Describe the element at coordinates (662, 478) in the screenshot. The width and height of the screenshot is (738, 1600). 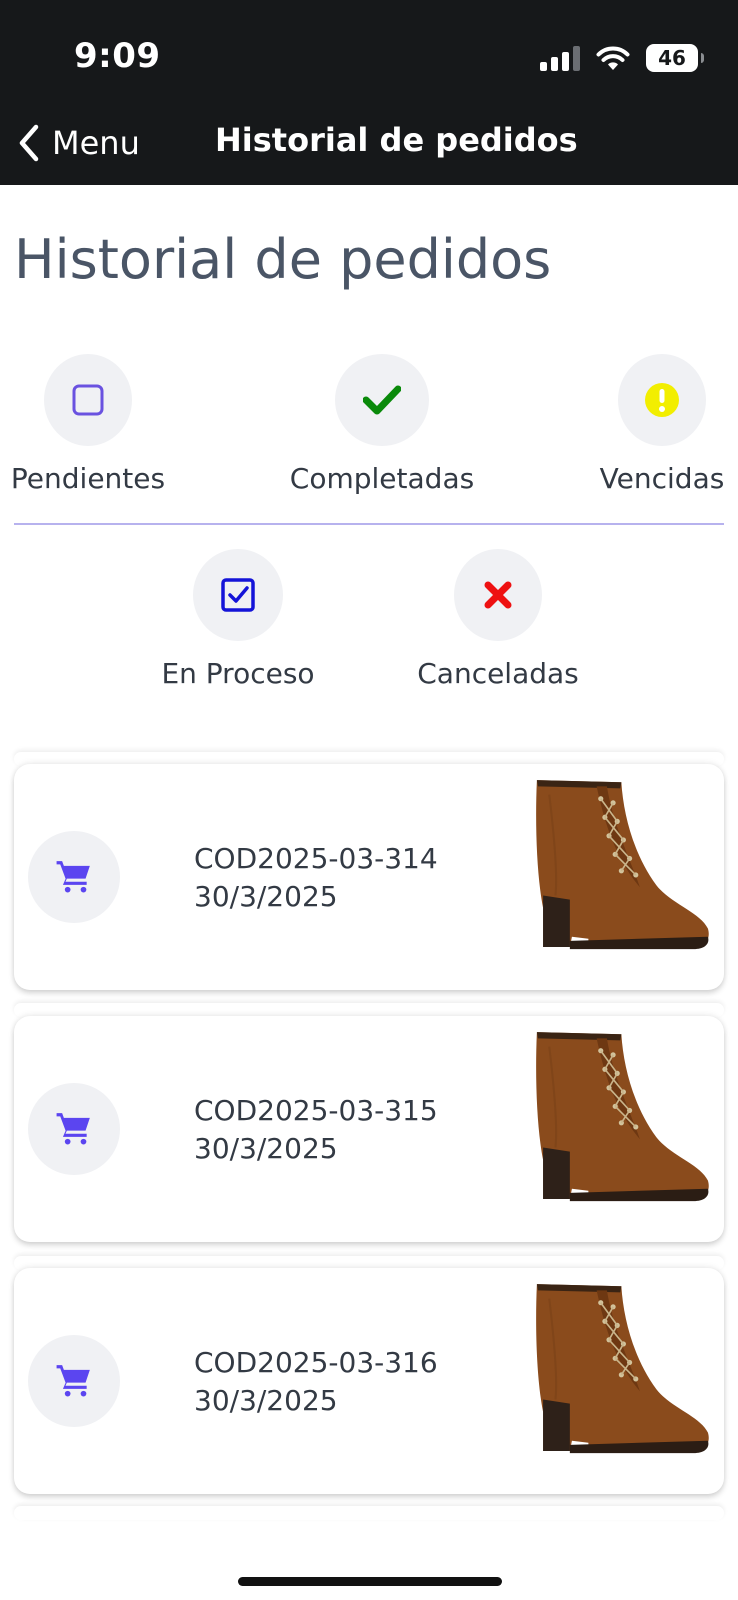
I see `filter-vencidas-label: Vencidas` at that location.